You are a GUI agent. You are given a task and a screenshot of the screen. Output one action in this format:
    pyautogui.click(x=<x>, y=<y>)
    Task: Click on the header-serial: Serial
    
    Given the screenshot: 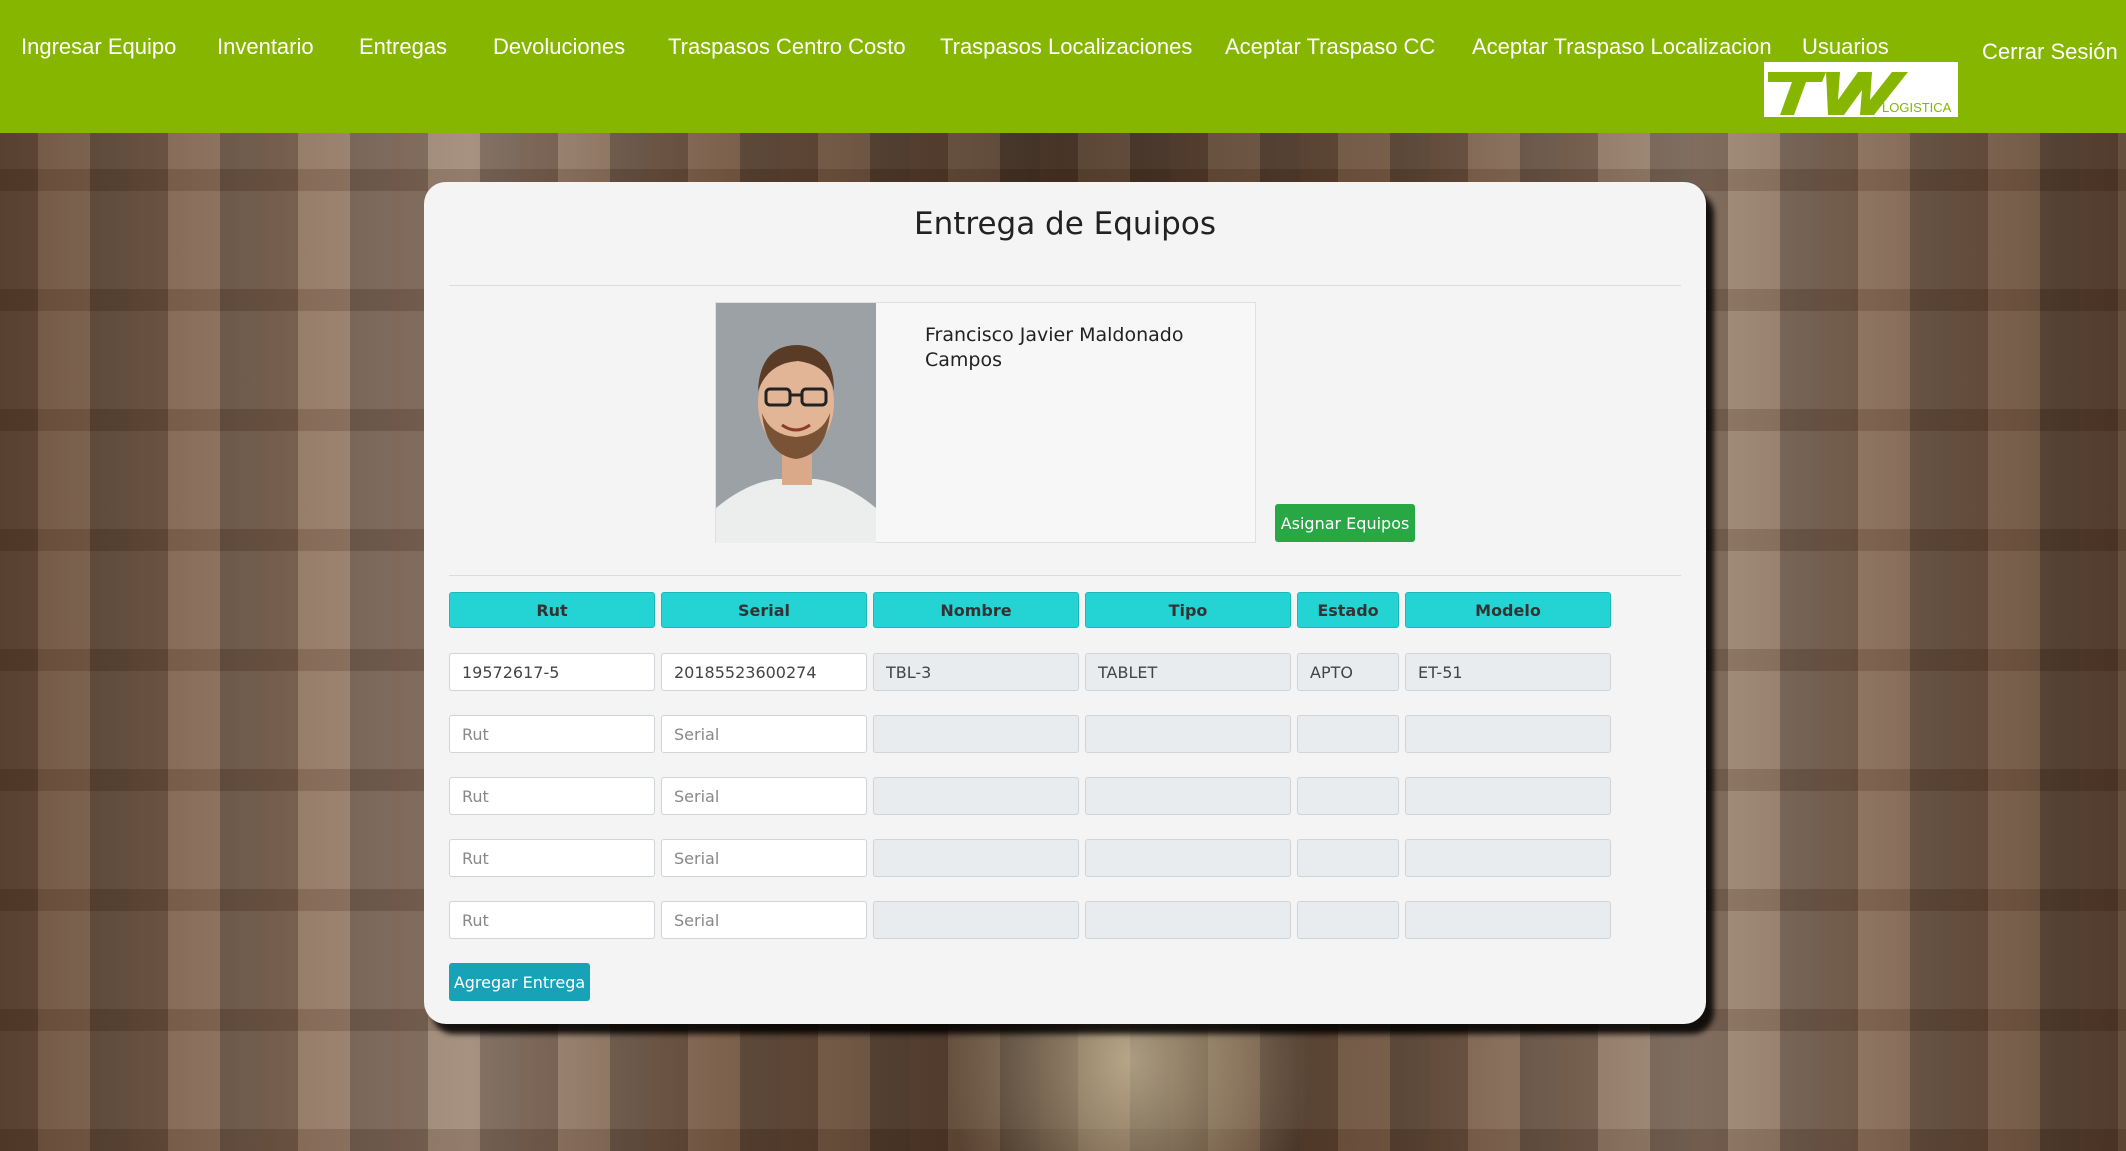 What is the action you would take?
    pyautogui.click(x=764, y=610)
    